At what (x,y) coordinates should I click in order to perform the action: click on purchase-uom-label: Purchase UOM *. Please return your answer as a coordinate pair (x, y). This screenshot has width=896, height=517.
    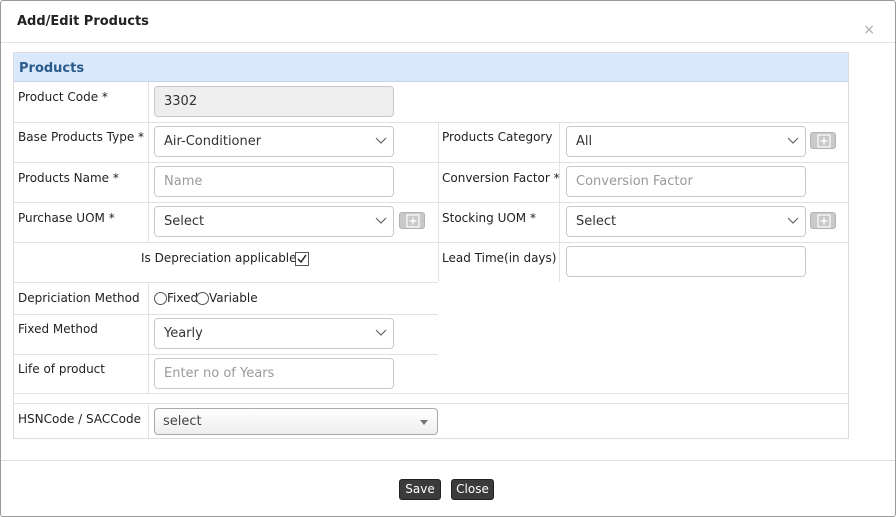
    Looking at the image, I should click on (66, 218).